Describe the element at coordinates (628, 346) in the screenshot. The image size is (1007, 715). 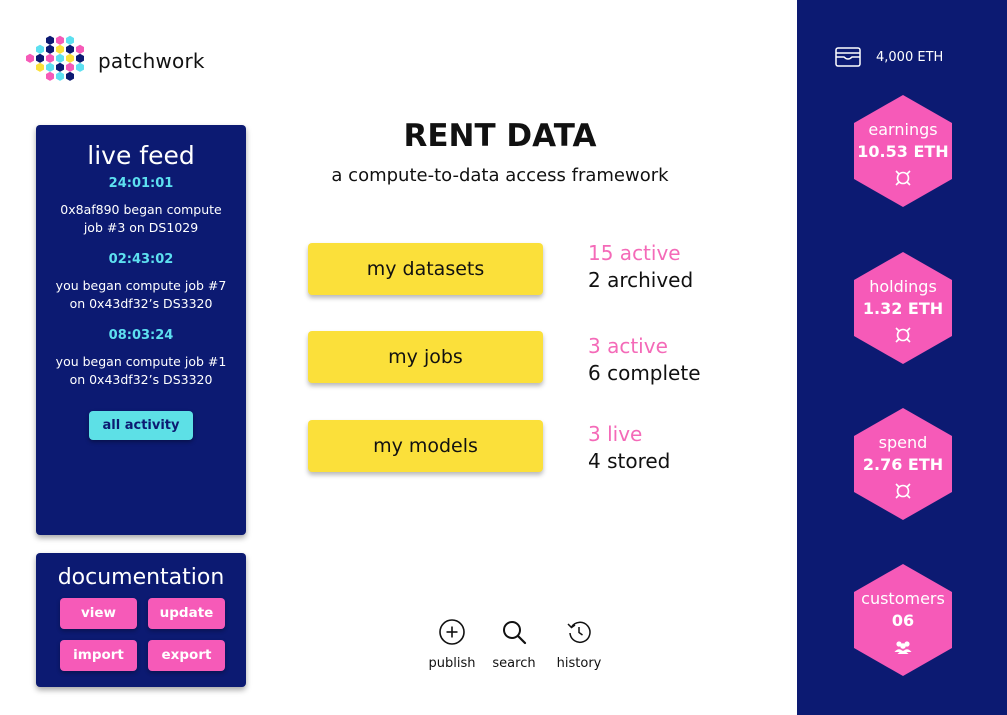
I see `jobs-active-count: 3 active` at that location.